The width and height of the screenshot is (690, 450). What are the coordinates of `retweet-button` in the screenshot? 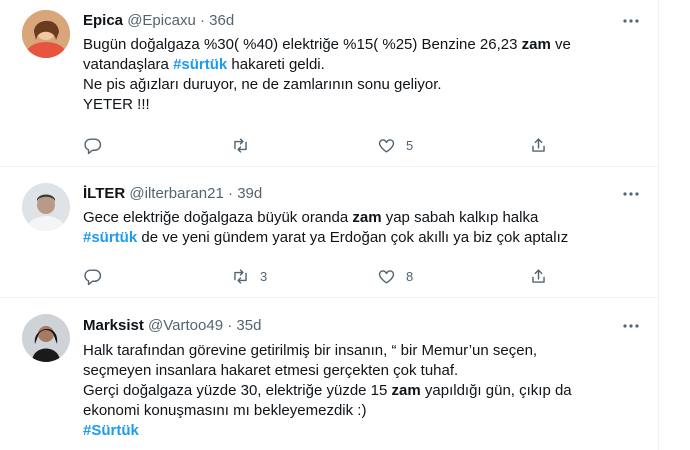 It's located at (245, 145).